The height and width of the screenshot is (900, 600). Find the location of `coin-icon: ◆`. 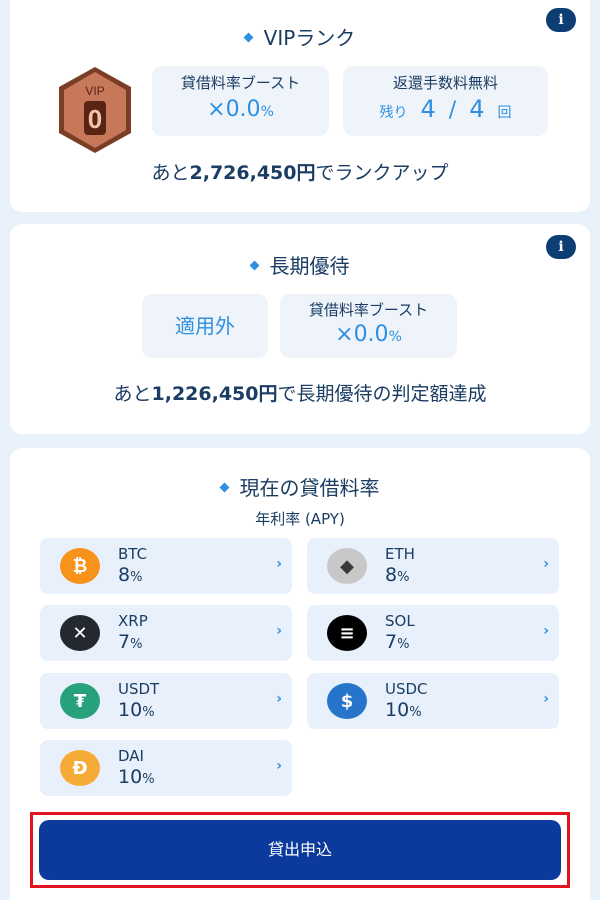

coin-icon: ◆ is located at coordinates (347, 566).